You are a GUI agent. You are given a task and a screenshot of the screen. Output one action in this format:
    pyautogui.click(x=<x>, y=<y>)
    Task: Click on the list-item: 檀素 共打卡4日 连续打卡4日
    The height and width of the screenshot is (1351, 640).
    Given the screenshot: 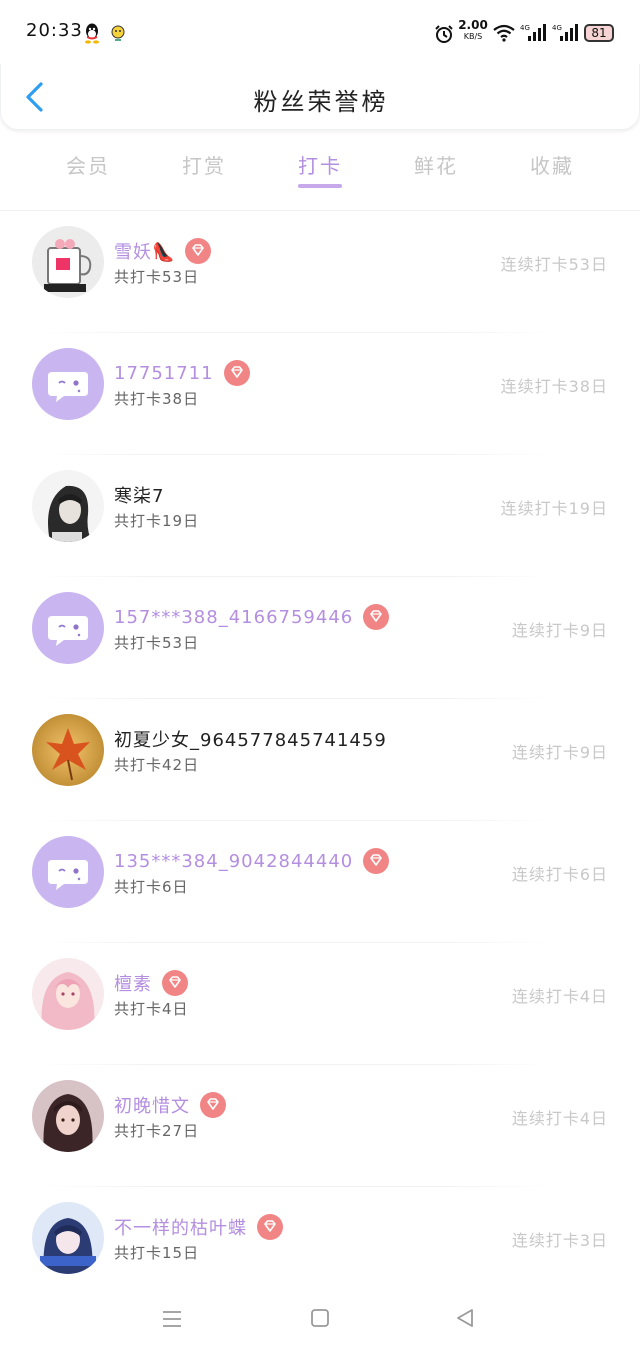 What is the action you would take?
    pyautogui.click(x=320, y=1004)
    